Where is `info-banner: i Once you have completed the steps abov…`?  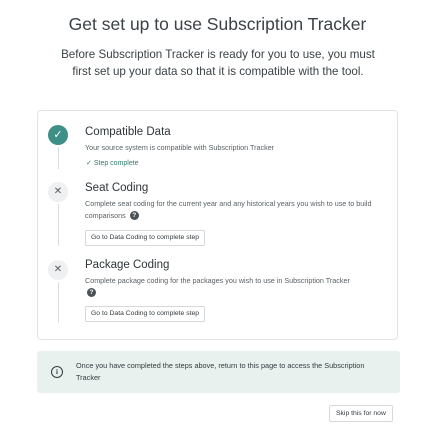
info-banner: i Once you have completed the steps abov… is located at coordinates (218, 372).